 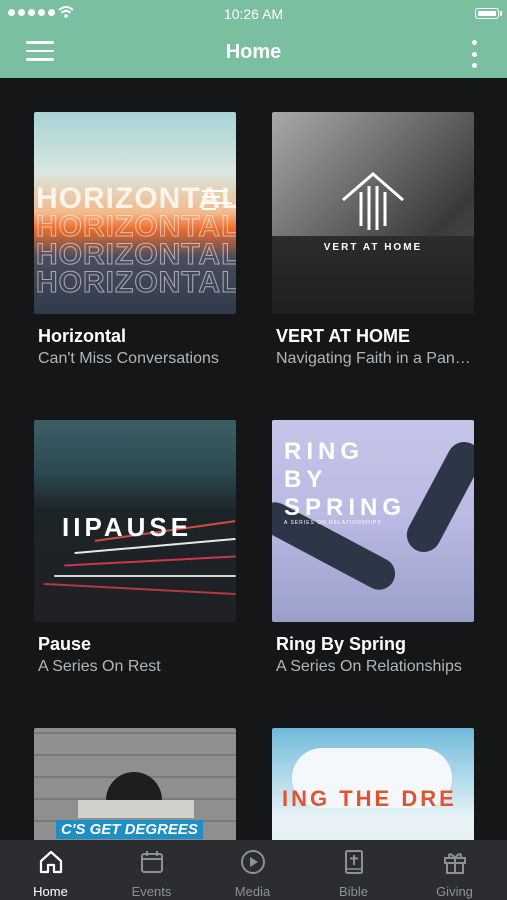 I want to click on bottom-tab-bar: Home Events Media Bible Giving, so click(x=253, y=870).